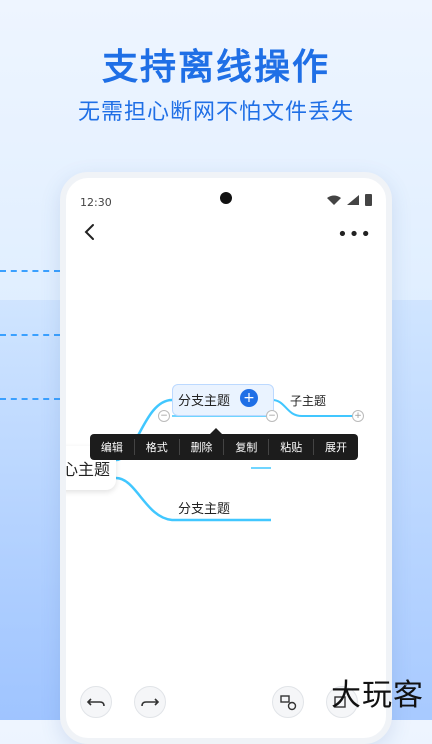 The image size is (432, 744). I want to click on node-context-menu: 编辑 格式 删除 复制 粘贴 展开, so click(224, 447).